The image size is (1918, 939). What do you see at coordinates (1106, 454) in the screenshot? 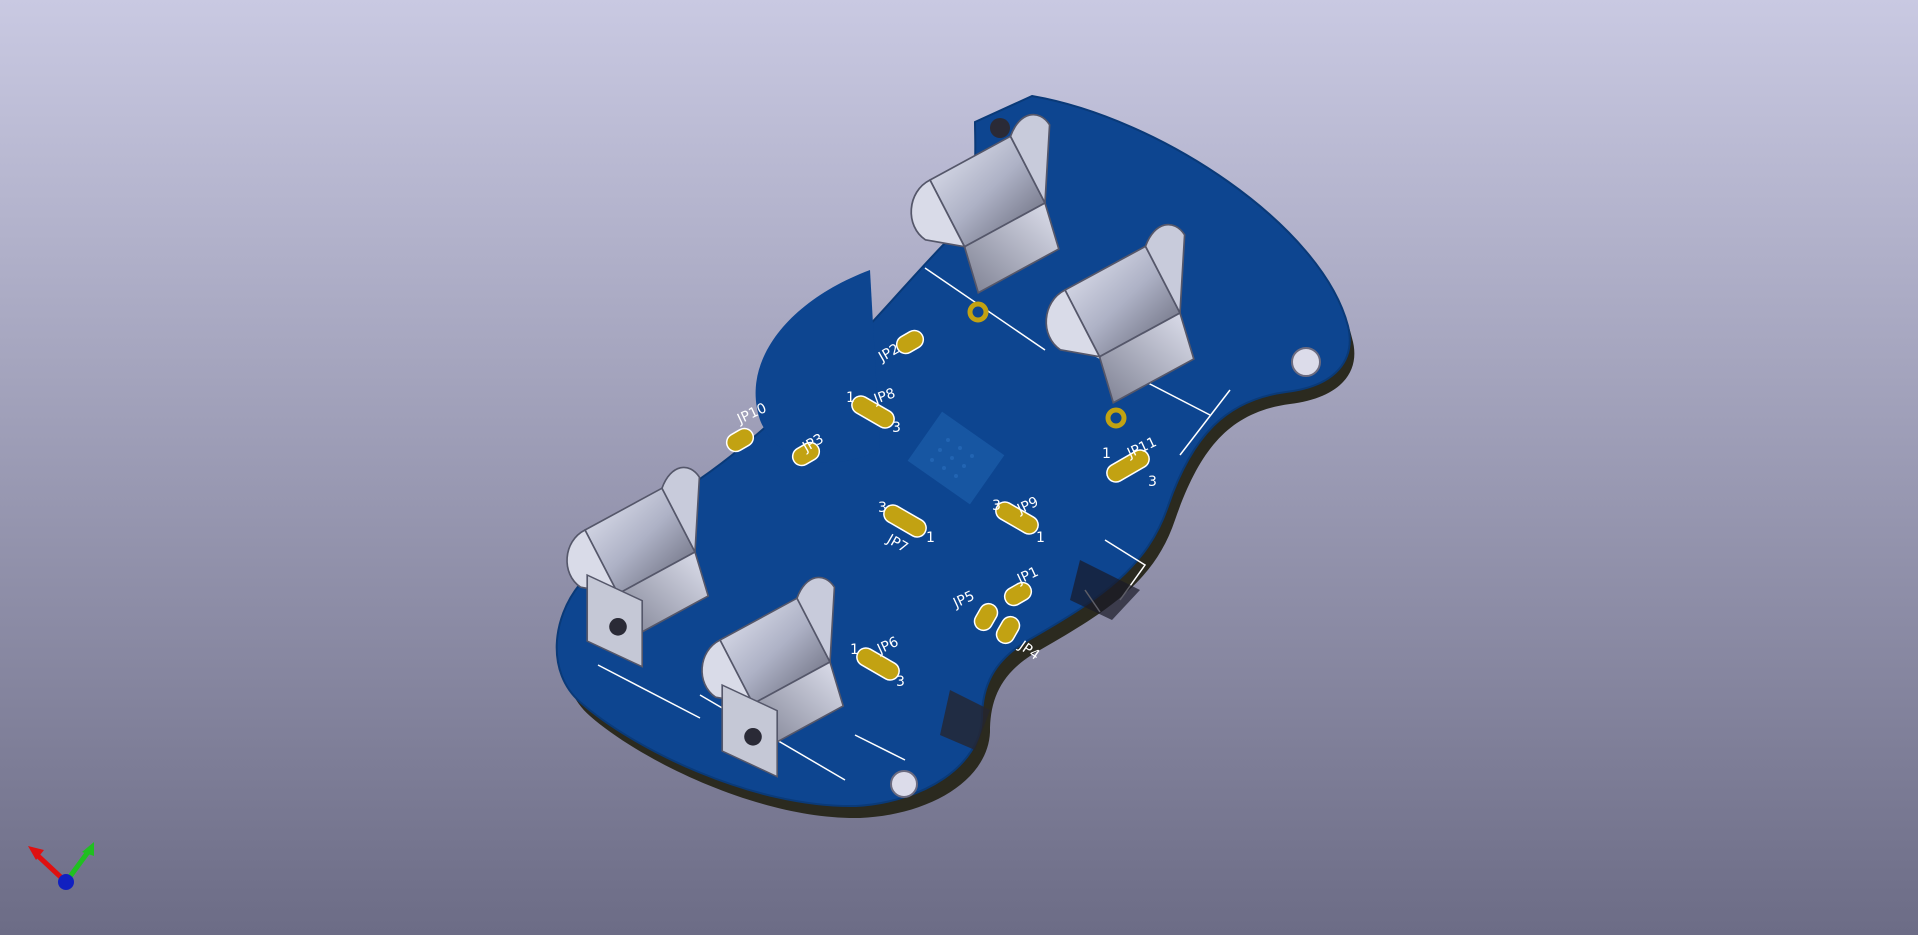
I see `pin-jp11-1: 1` at bounding box center [1106, 454].